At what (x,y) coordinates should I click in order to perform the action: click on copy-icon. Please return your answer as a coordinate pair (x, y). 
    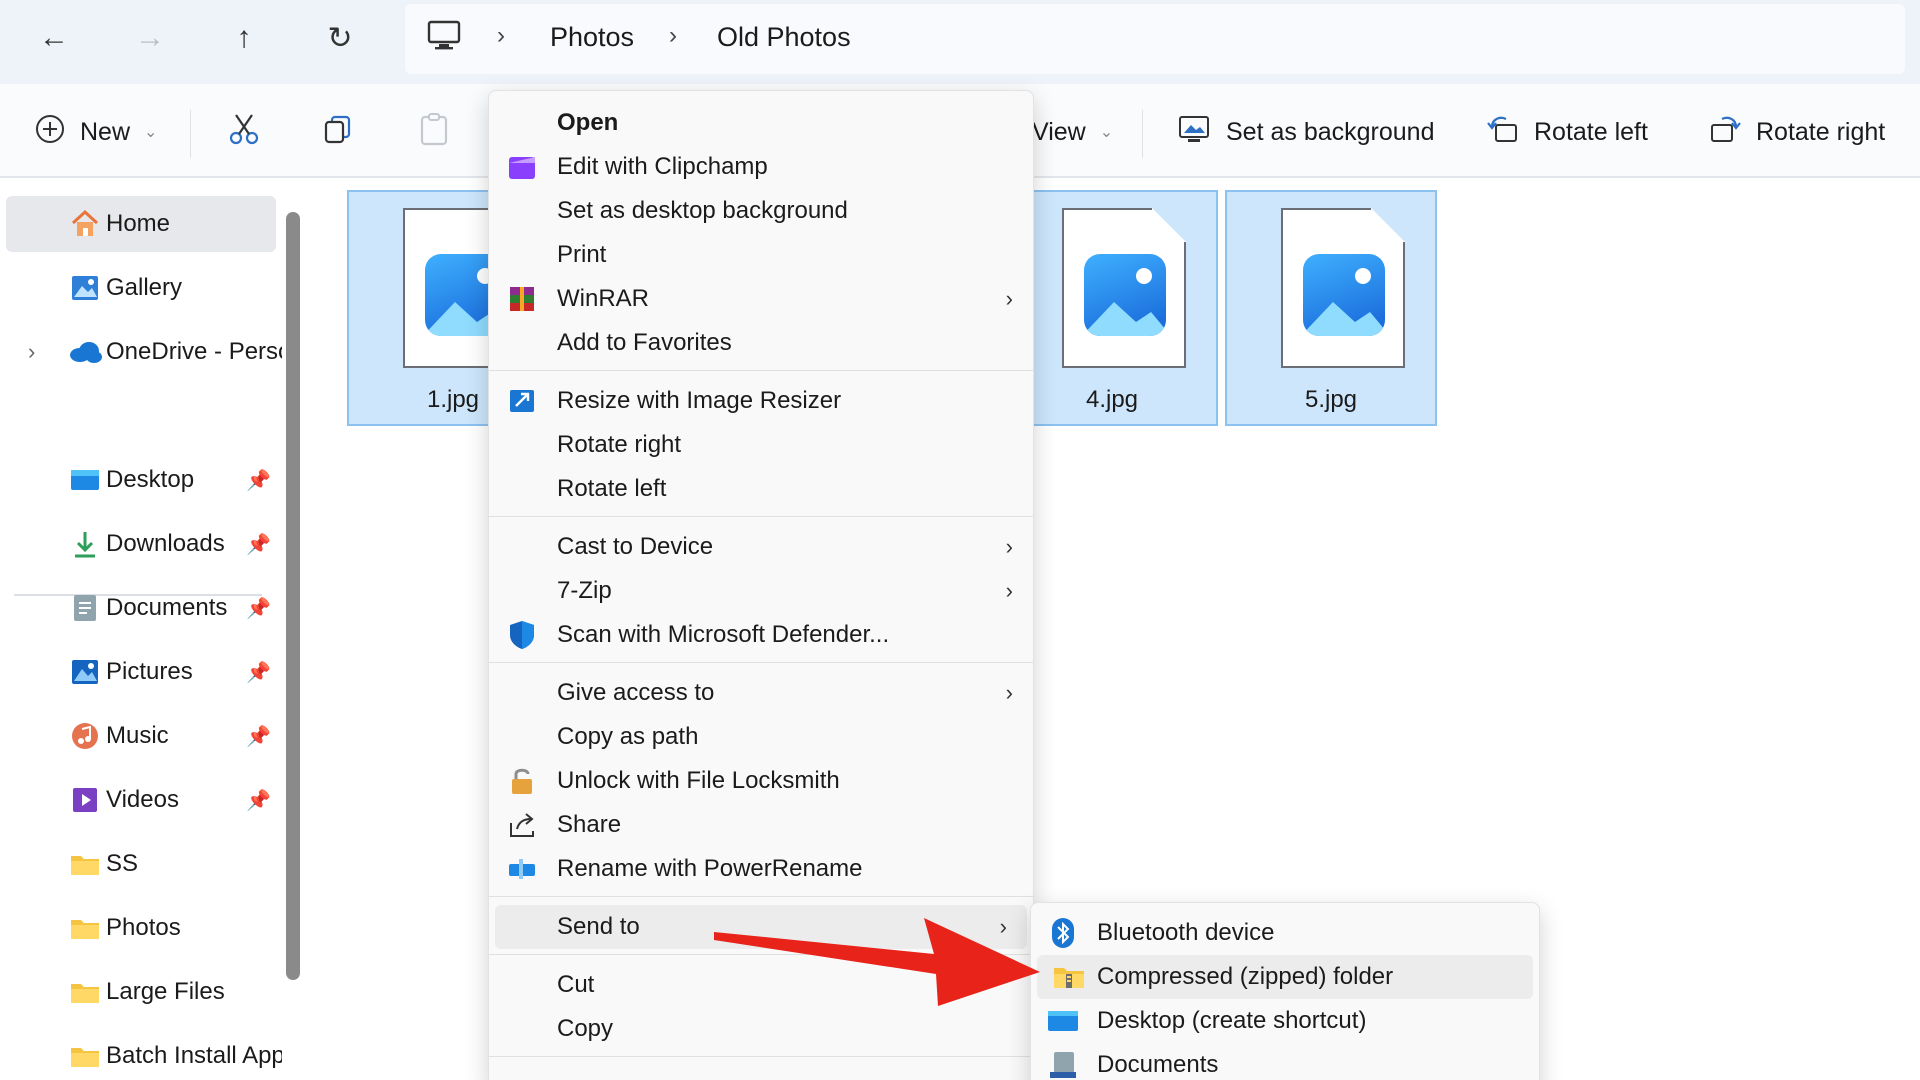
    Looking at the image, I should click on (338, 132).